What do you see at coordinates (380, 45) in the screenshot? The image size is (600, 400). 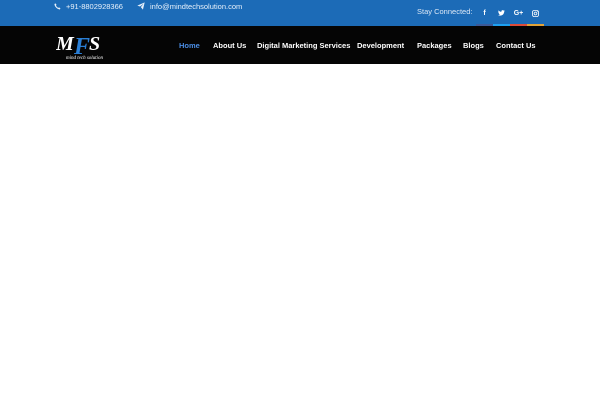 I see `nav-item-development: Development` at bounding box center [380, 45].